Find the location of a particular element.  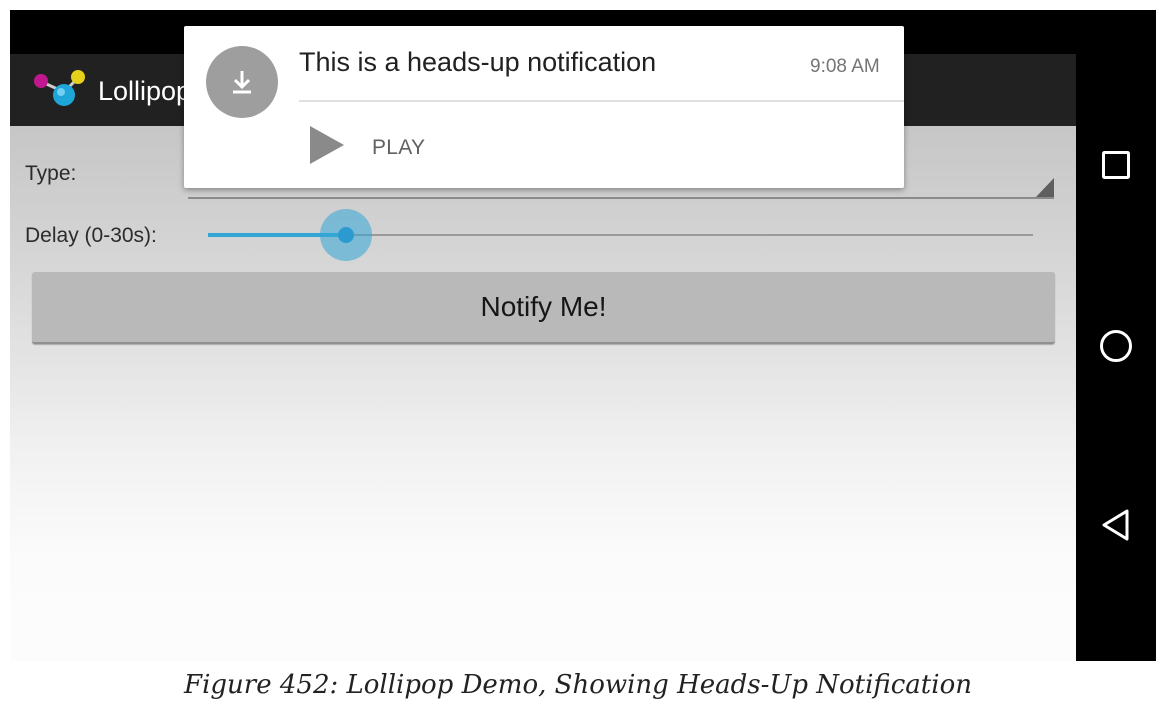

app-logo-icon is located at coordinates (60, 90).